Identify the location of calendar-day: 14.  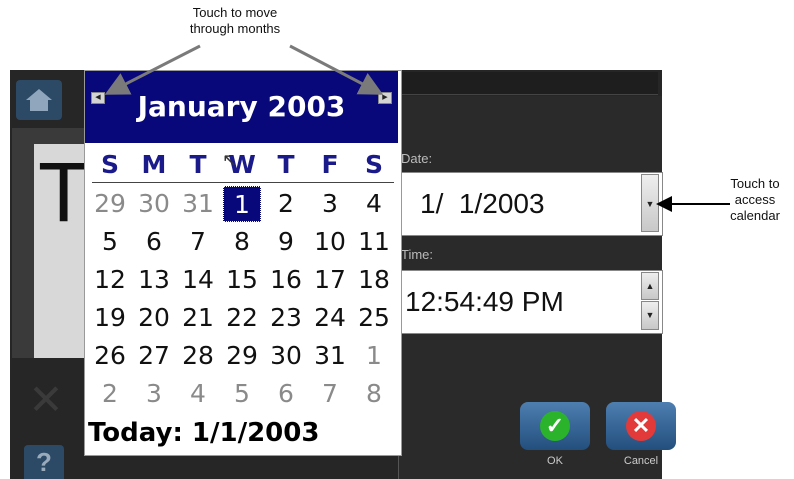
(198, 280).